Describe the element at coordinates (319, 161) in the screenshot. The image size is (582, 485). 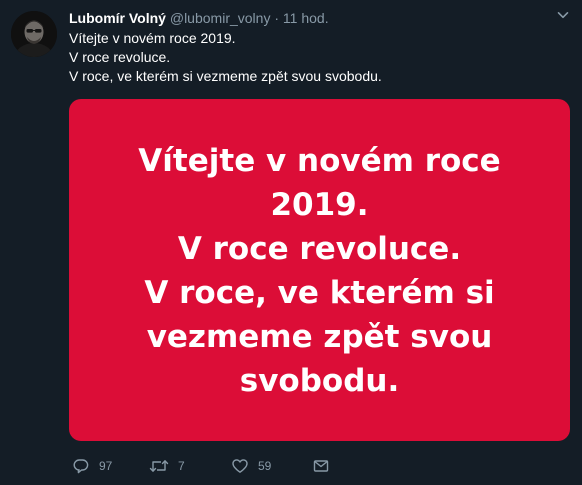
I see `media-text-line: Vítejte v novém roce` at that location.